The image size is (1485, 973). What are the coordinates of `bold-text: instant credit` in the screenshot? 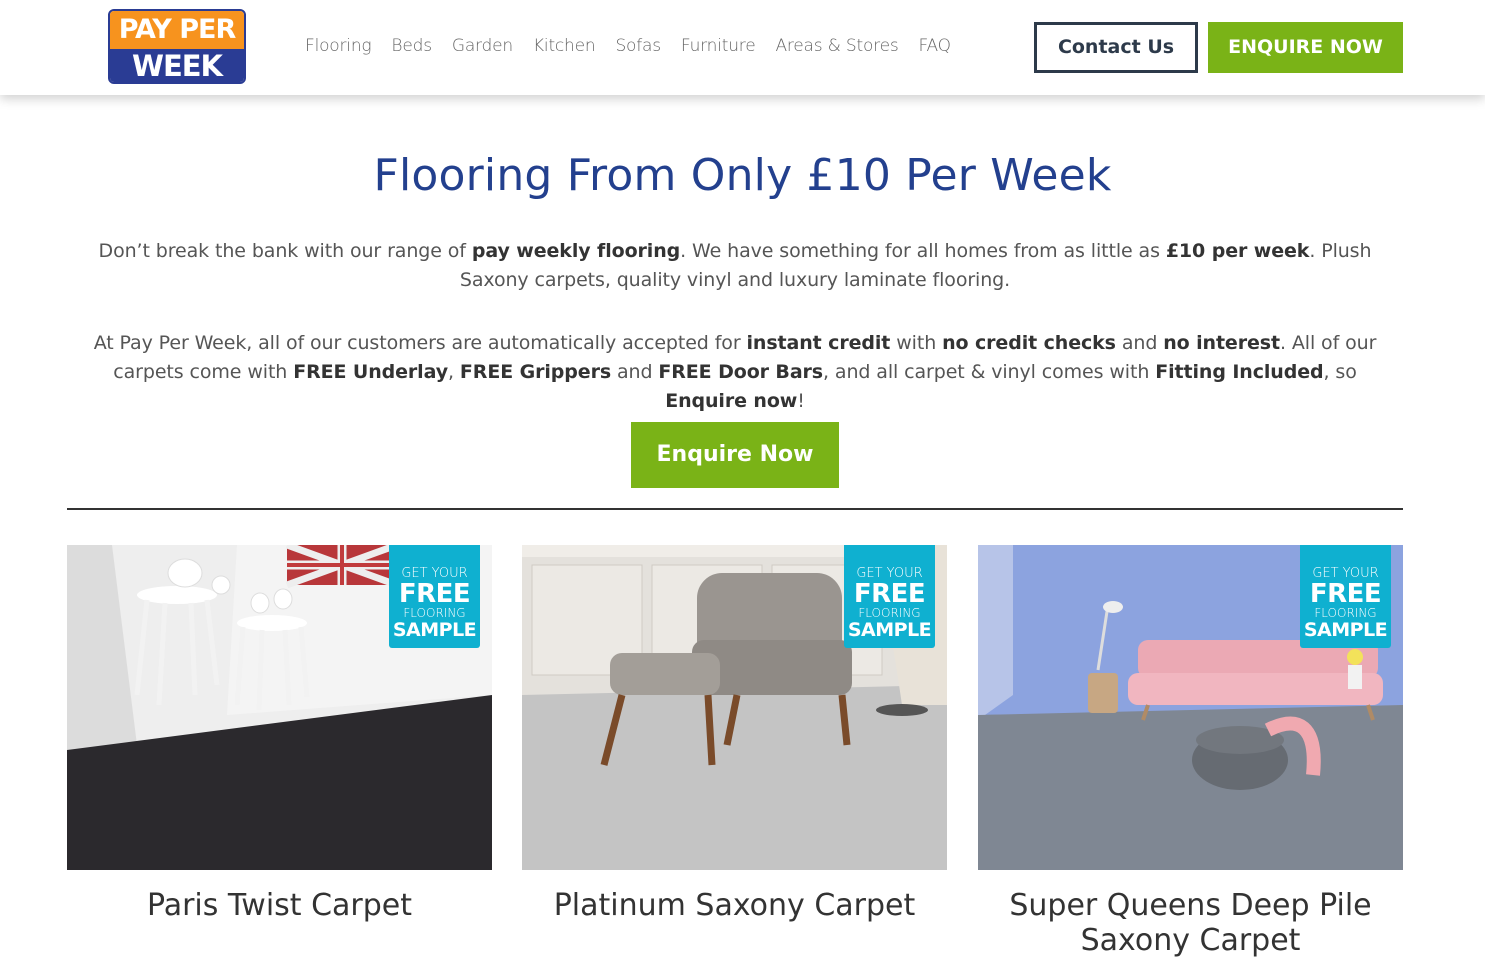 It's located at (818, 343).